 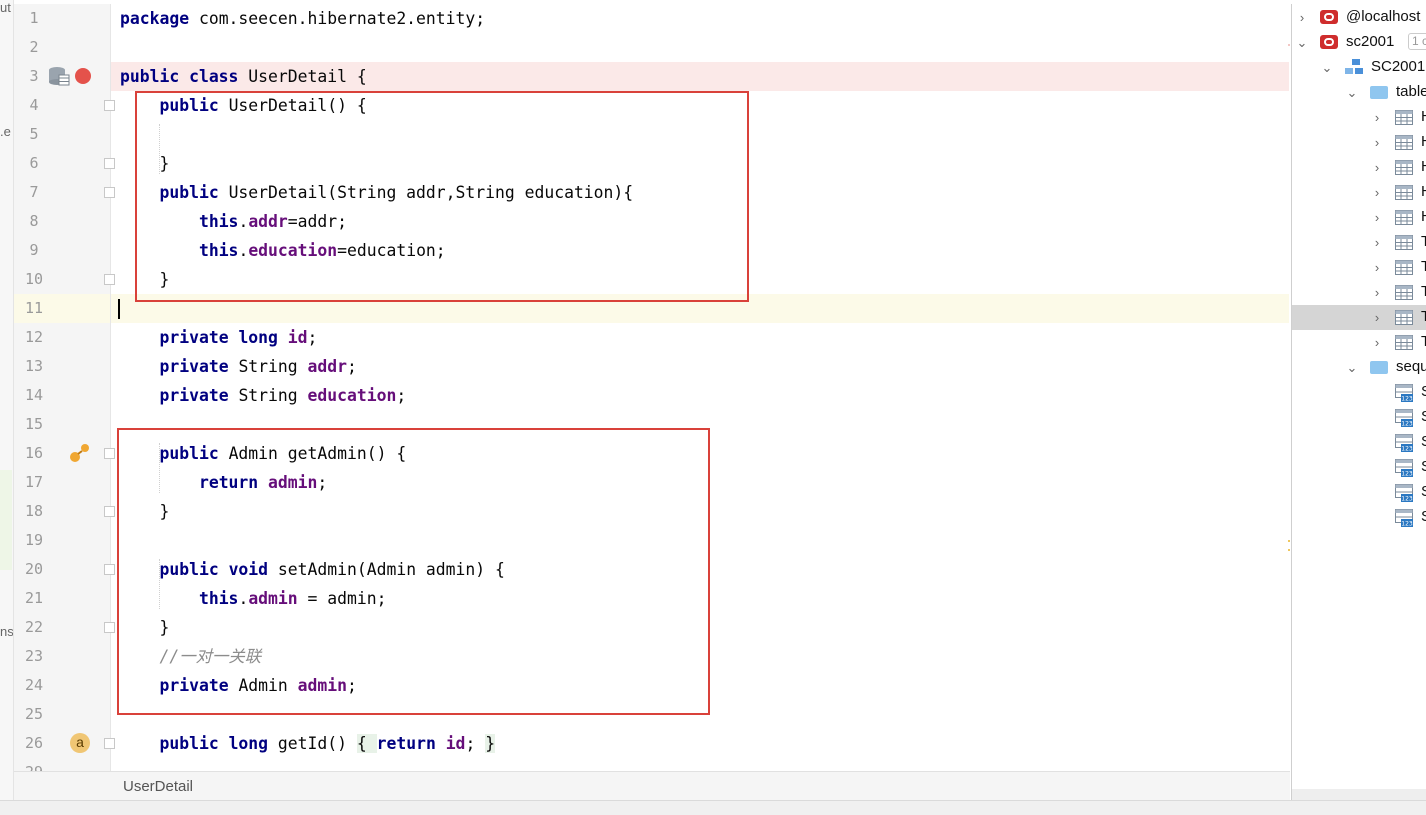 I want to click on line-number: 21, so click(x=34, y=598).